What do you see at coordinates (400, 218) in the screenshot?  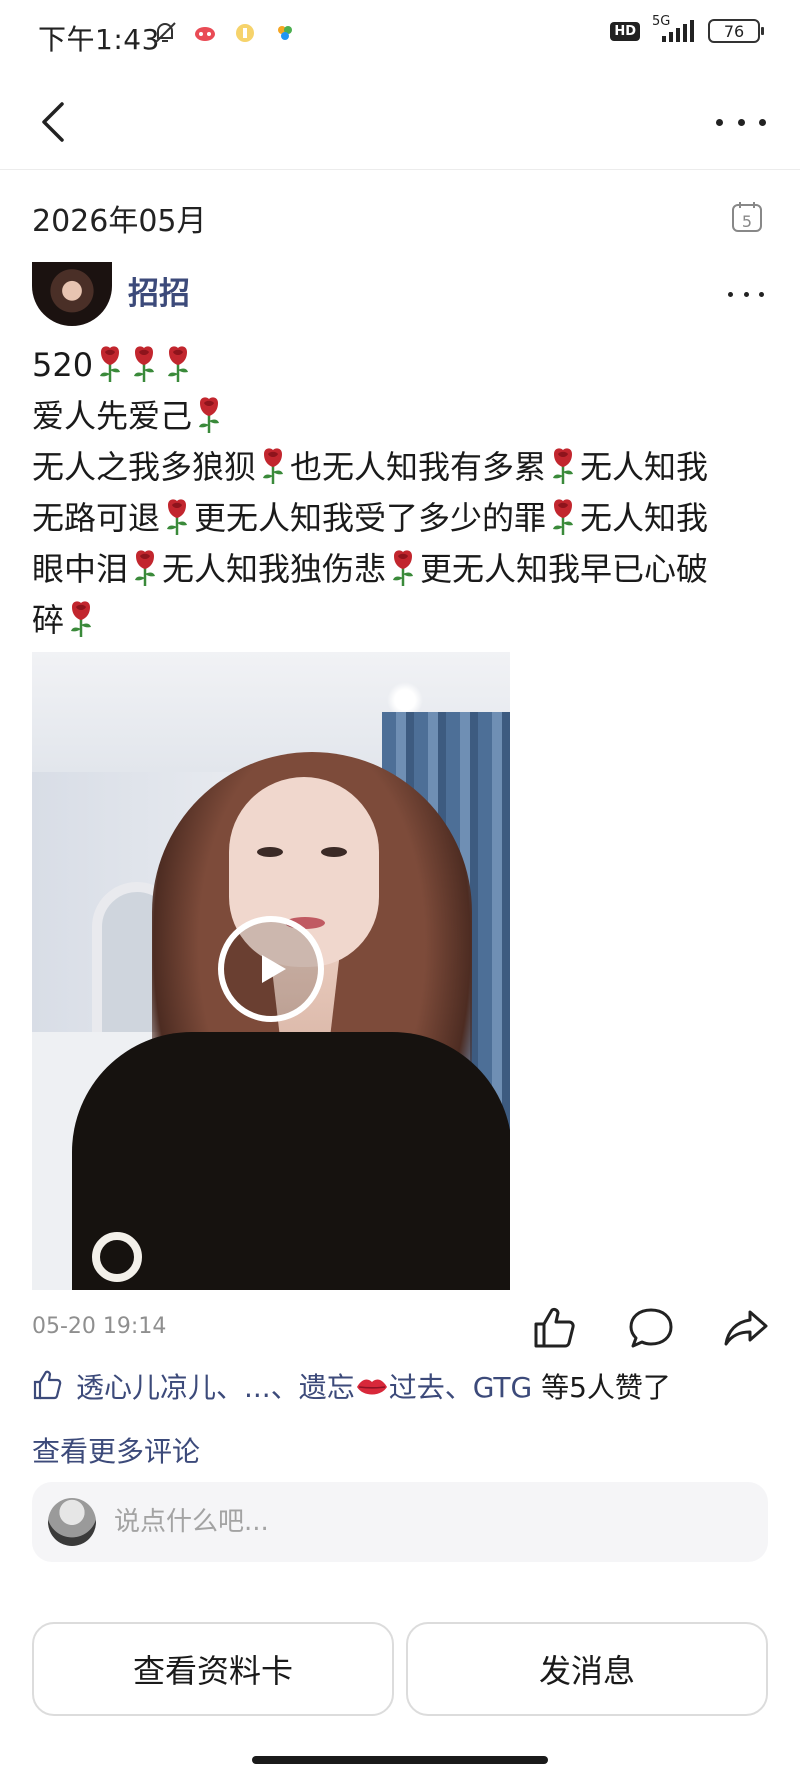 I see `date-header: 2026年05月 5` at bounding box center [400, 218].